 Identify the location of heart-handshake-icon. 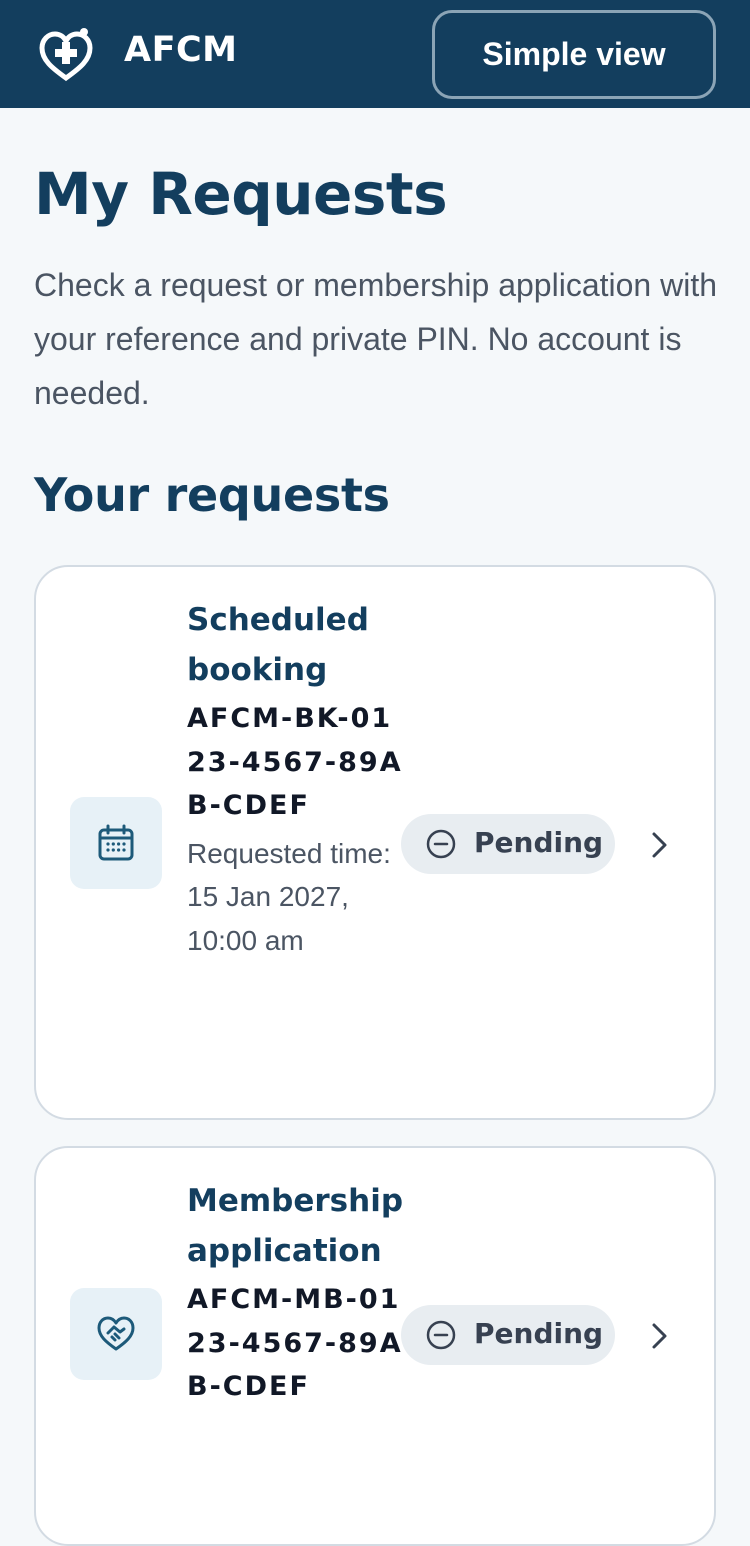
(116, 1333).